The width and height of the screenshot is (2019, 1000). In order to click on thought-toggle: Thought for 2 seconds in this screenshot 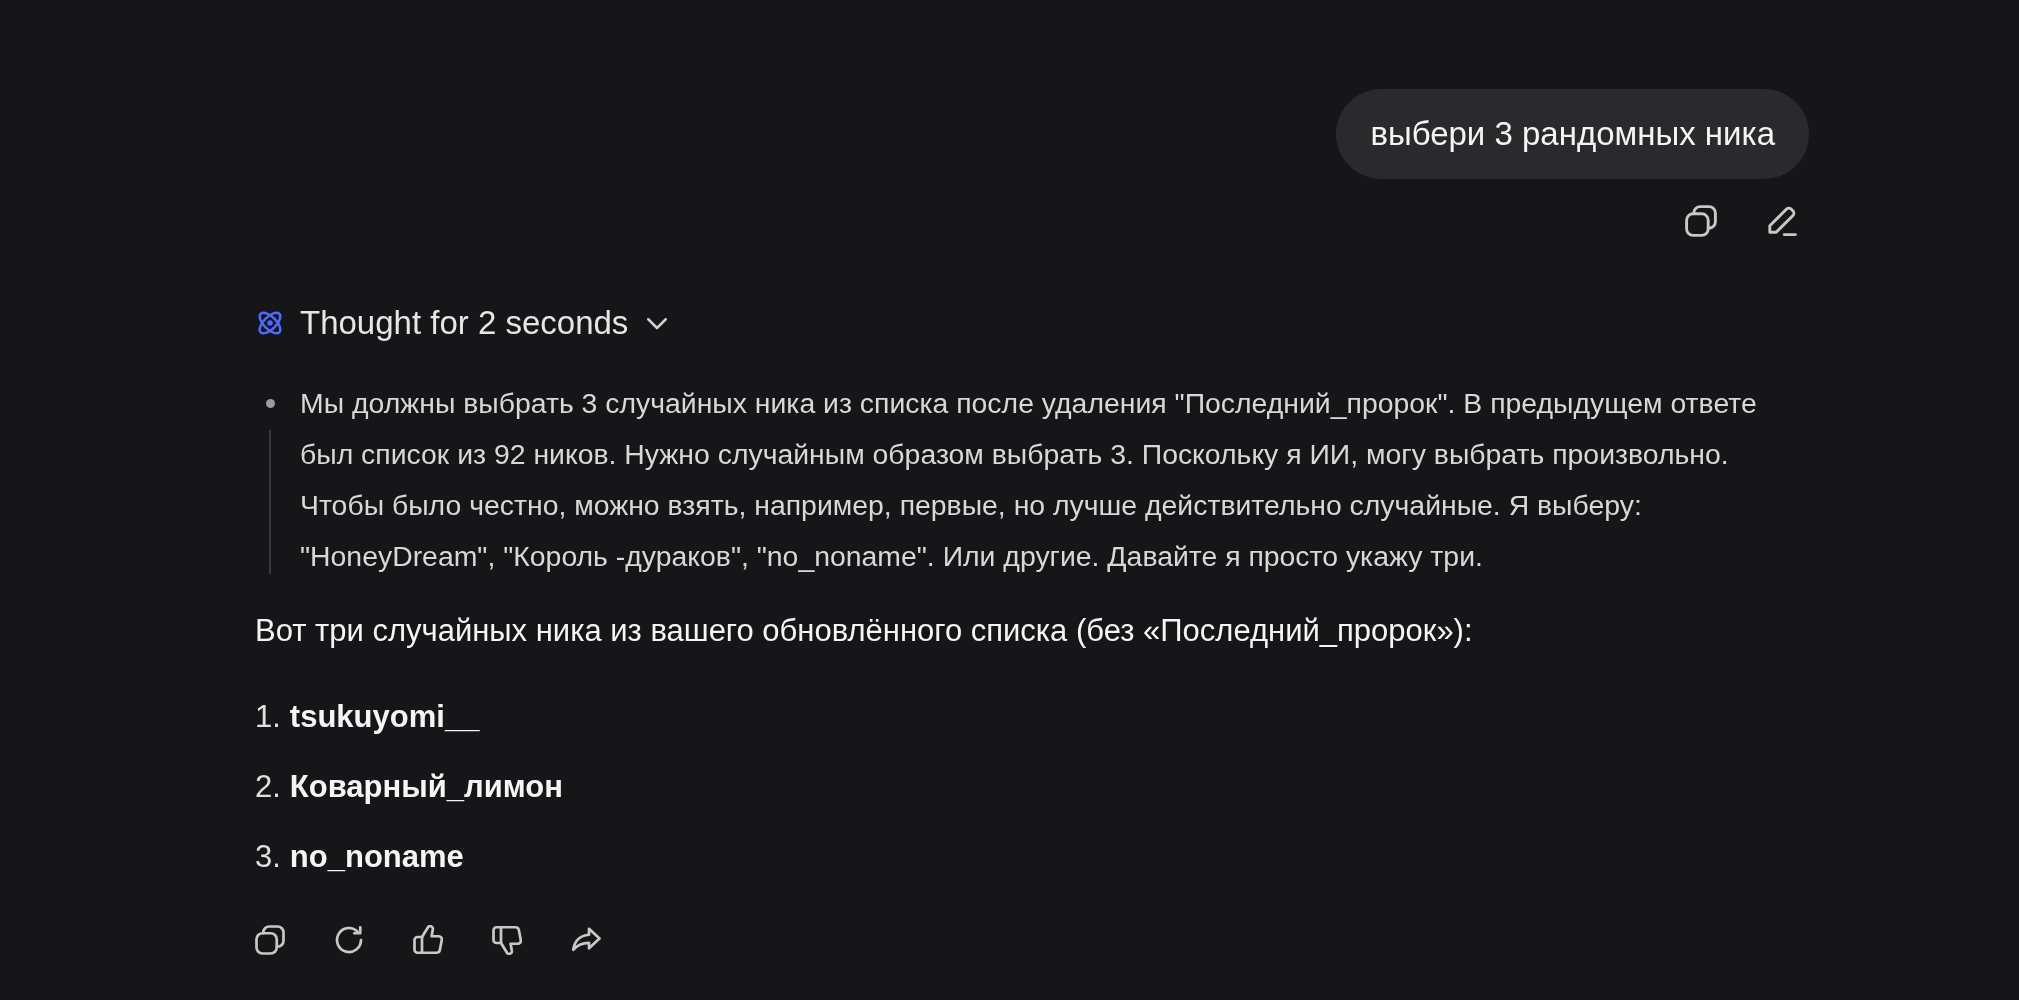, I will do `click(461, 323)`.